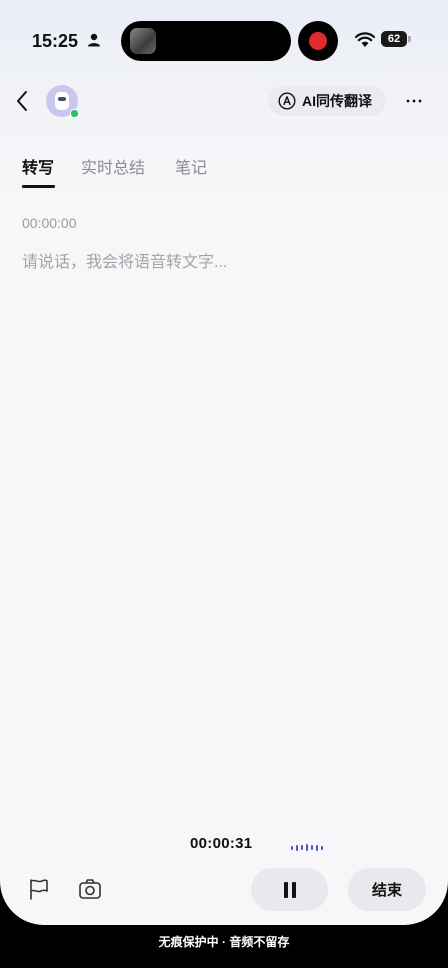  What do you see at coordinates (38, 186) in the screenshot?
I see `active-tab-indicator` at bounding box center [38, 186].